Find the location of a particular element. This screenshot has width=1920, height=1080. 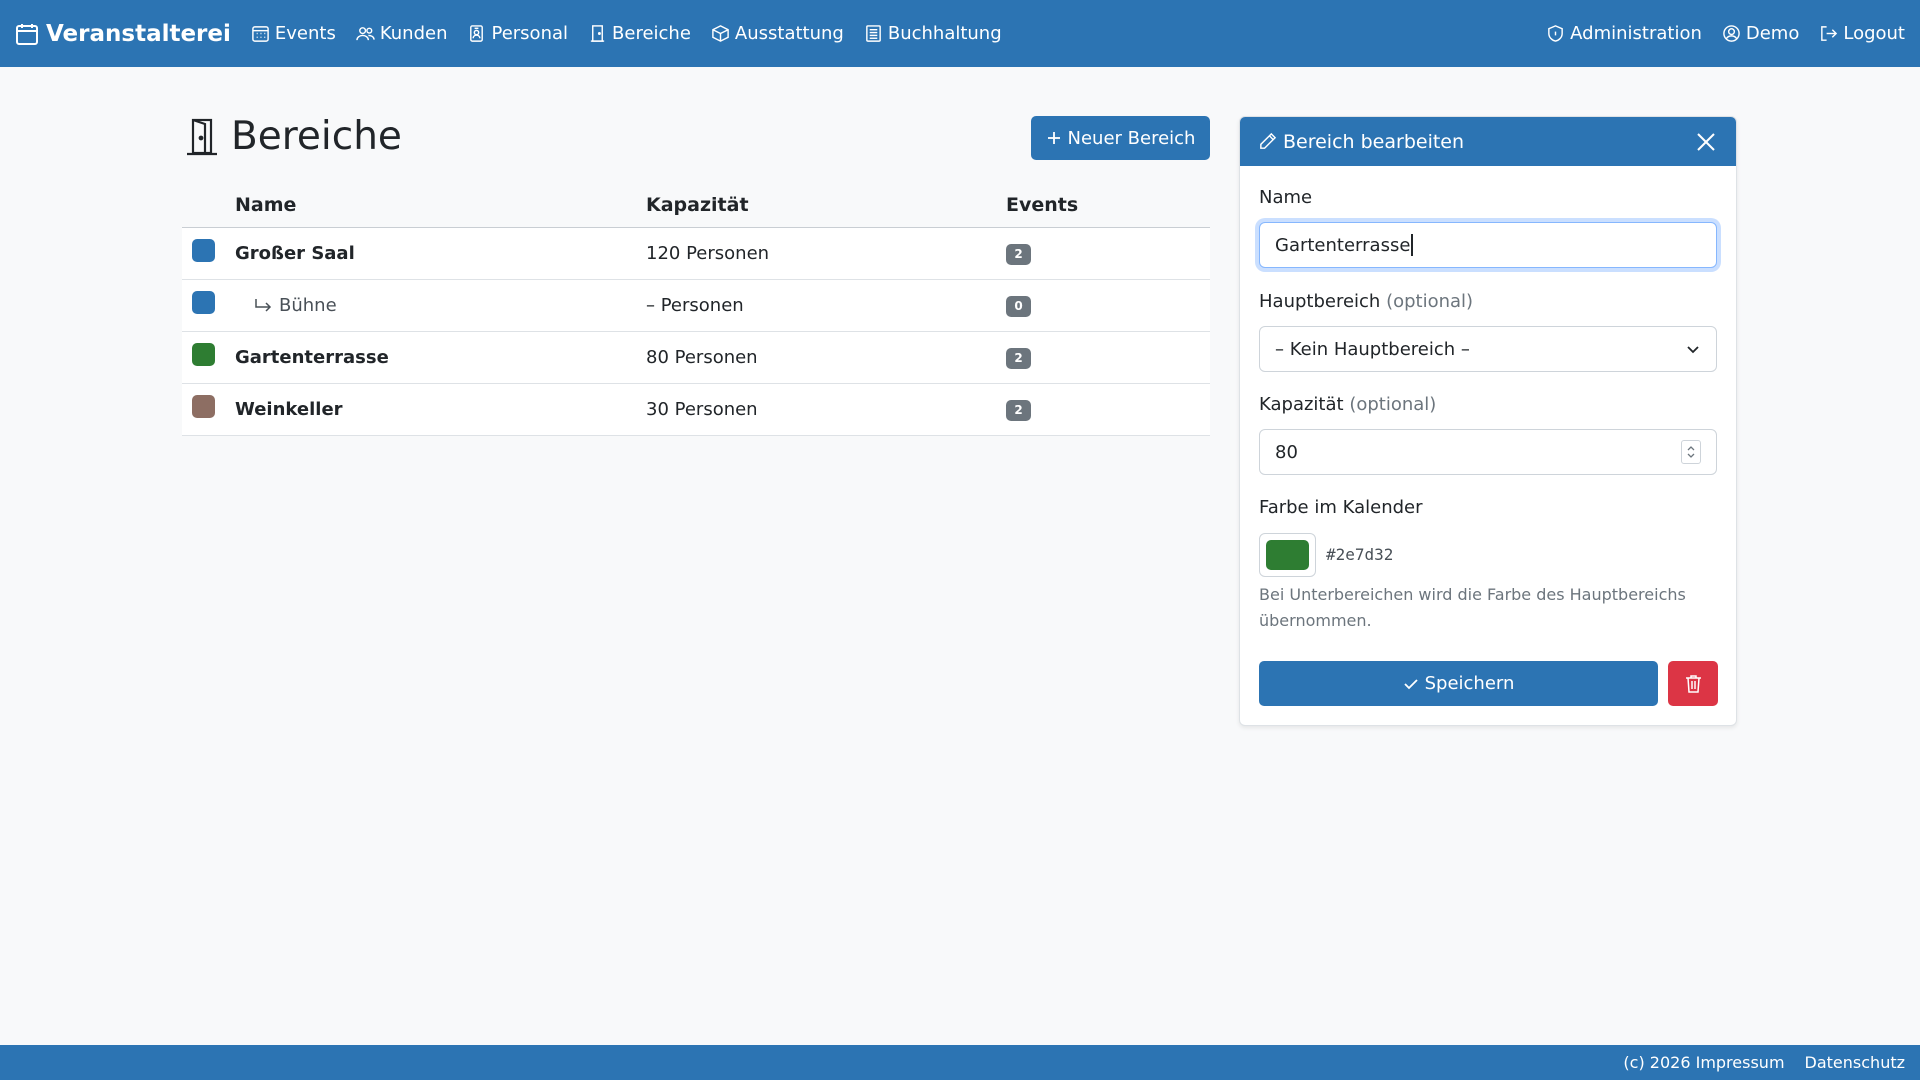

color-preview is located at coordinates (1287, 555).